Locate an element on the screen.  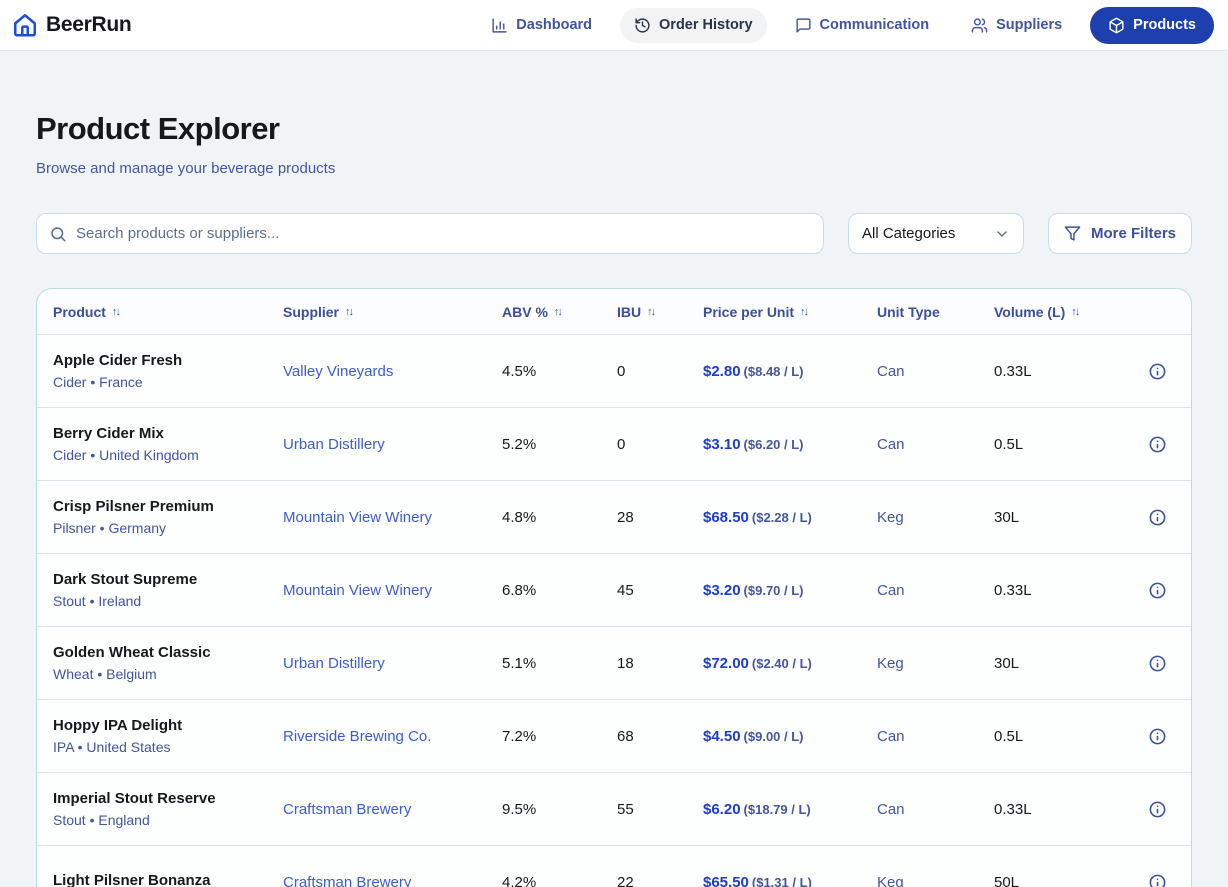
product-category-country: Stout • Ireland is located at coordinates (97, 601).